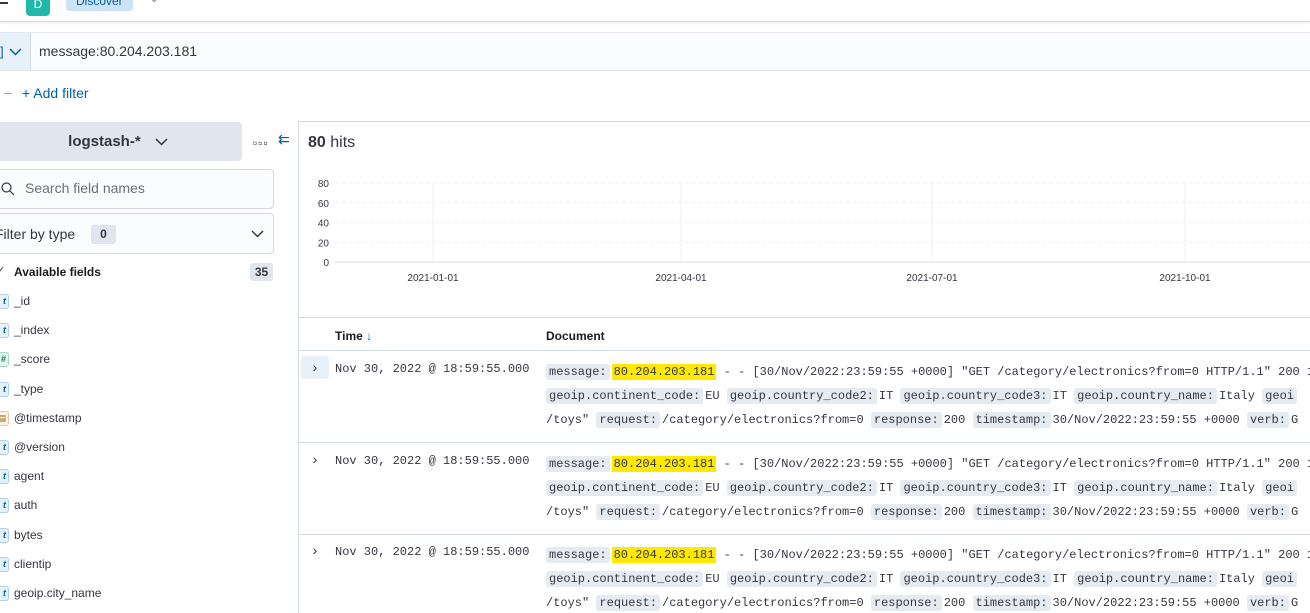  I want to click on index-pattern-selector: logstash-*, so click(121, 141).